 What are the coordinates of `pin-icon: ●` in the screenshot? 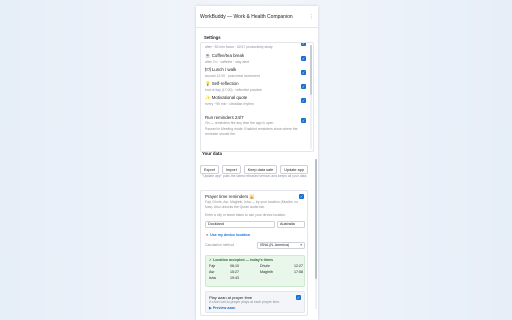 It's located at (207, 235).